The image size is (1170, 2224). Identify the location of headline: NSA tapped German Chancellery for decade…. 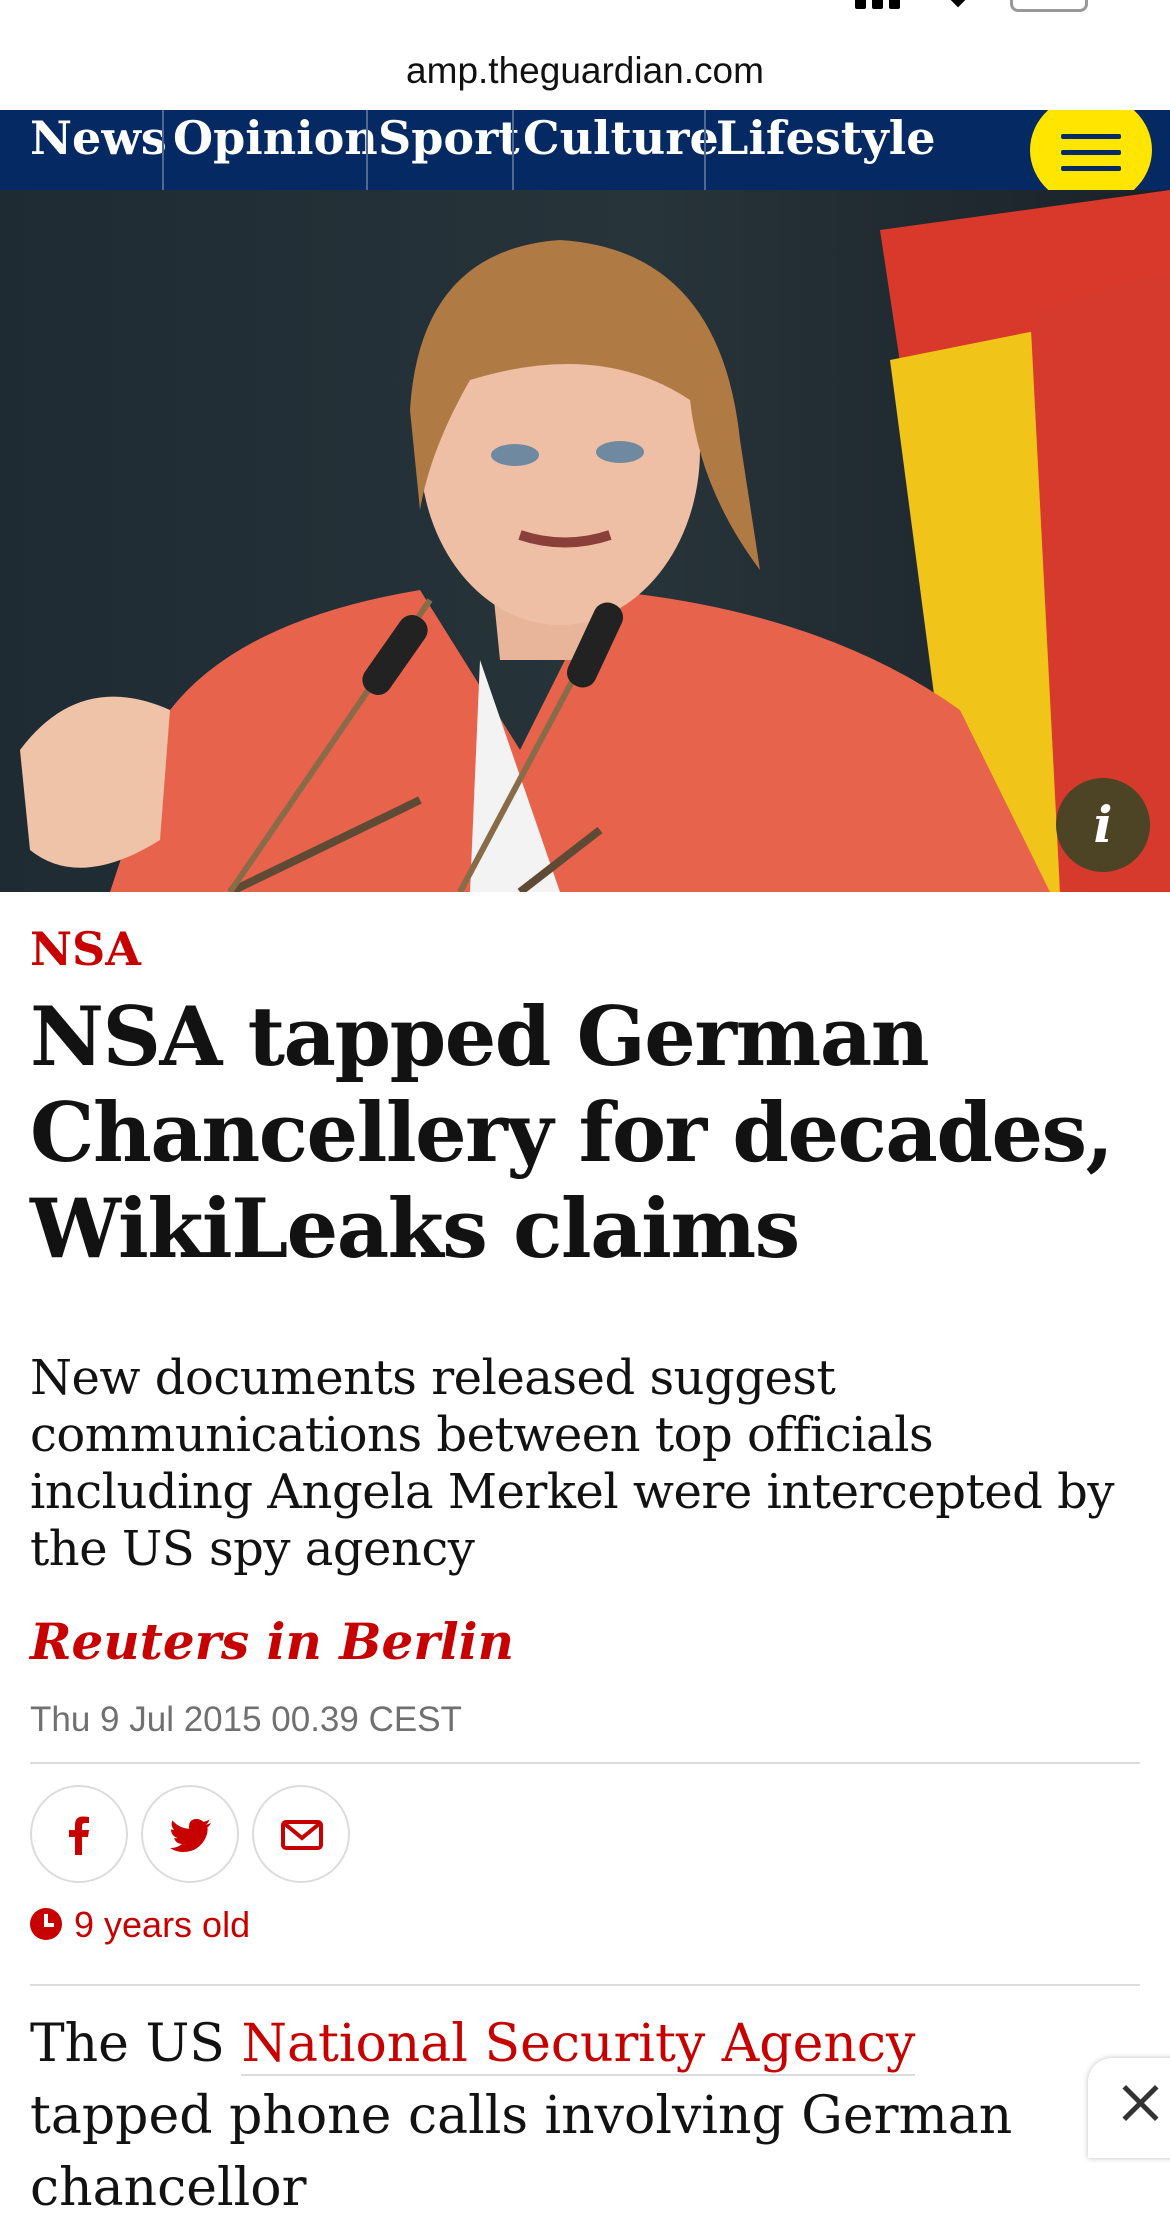
(572, 1133).